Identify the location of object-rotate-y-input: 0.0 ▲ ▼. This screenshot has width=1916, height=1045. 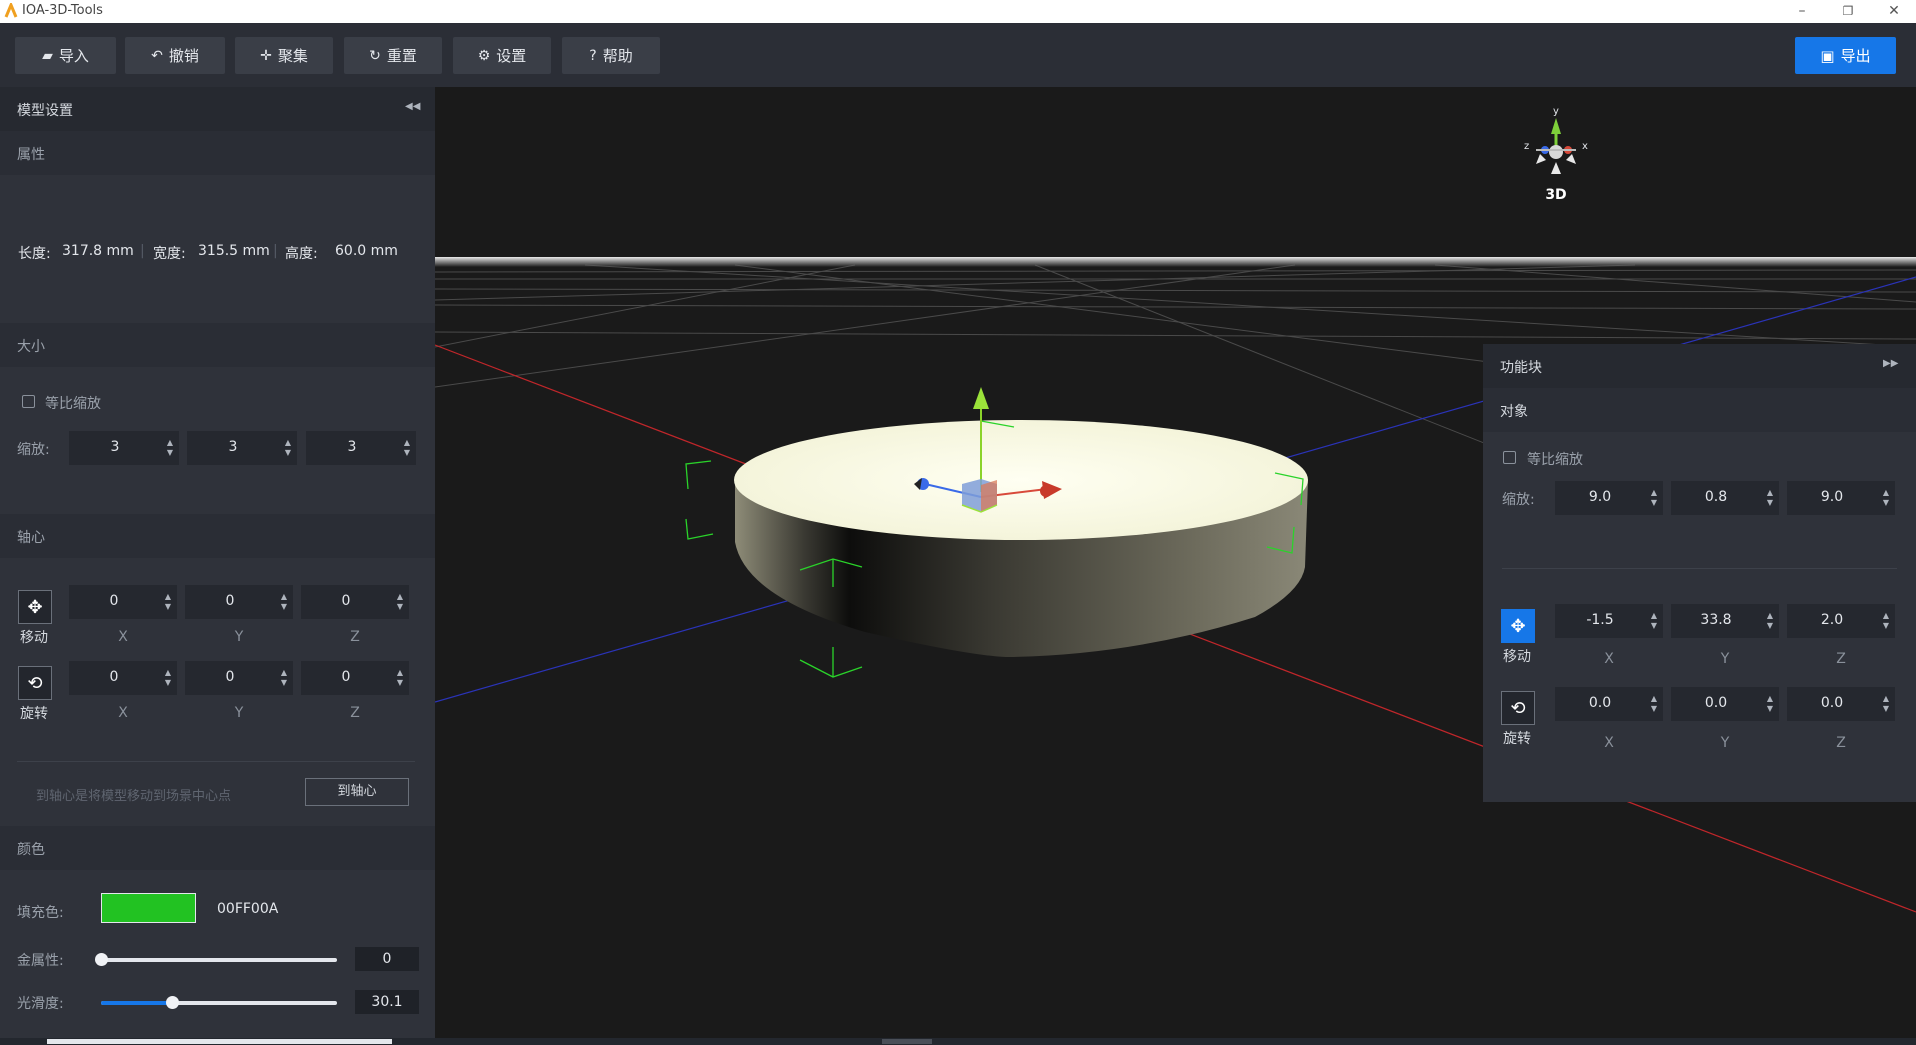
(1725, 704).